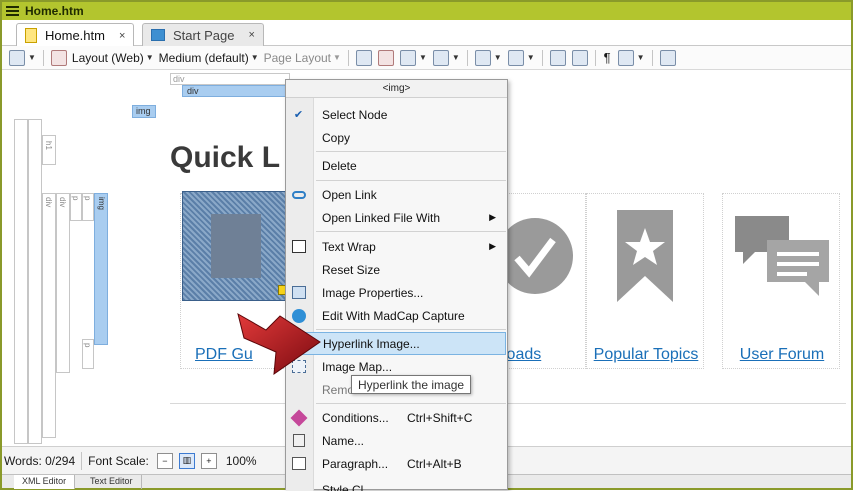 Image resolution: width=853 pixels, height=491 pixels. What do you see at coordinates (12, 11) in the screenshot?
I see `hamburger-menu-icon` at bounding box center [12, 11].